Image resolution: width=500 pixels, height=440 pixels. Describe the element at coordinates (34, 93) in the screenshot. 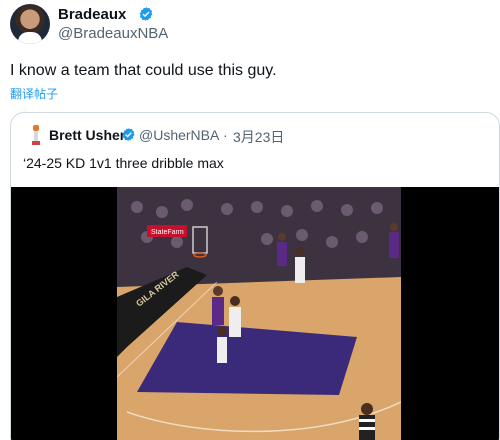

I see `translate-post-link: 翻译帖子` at that location.